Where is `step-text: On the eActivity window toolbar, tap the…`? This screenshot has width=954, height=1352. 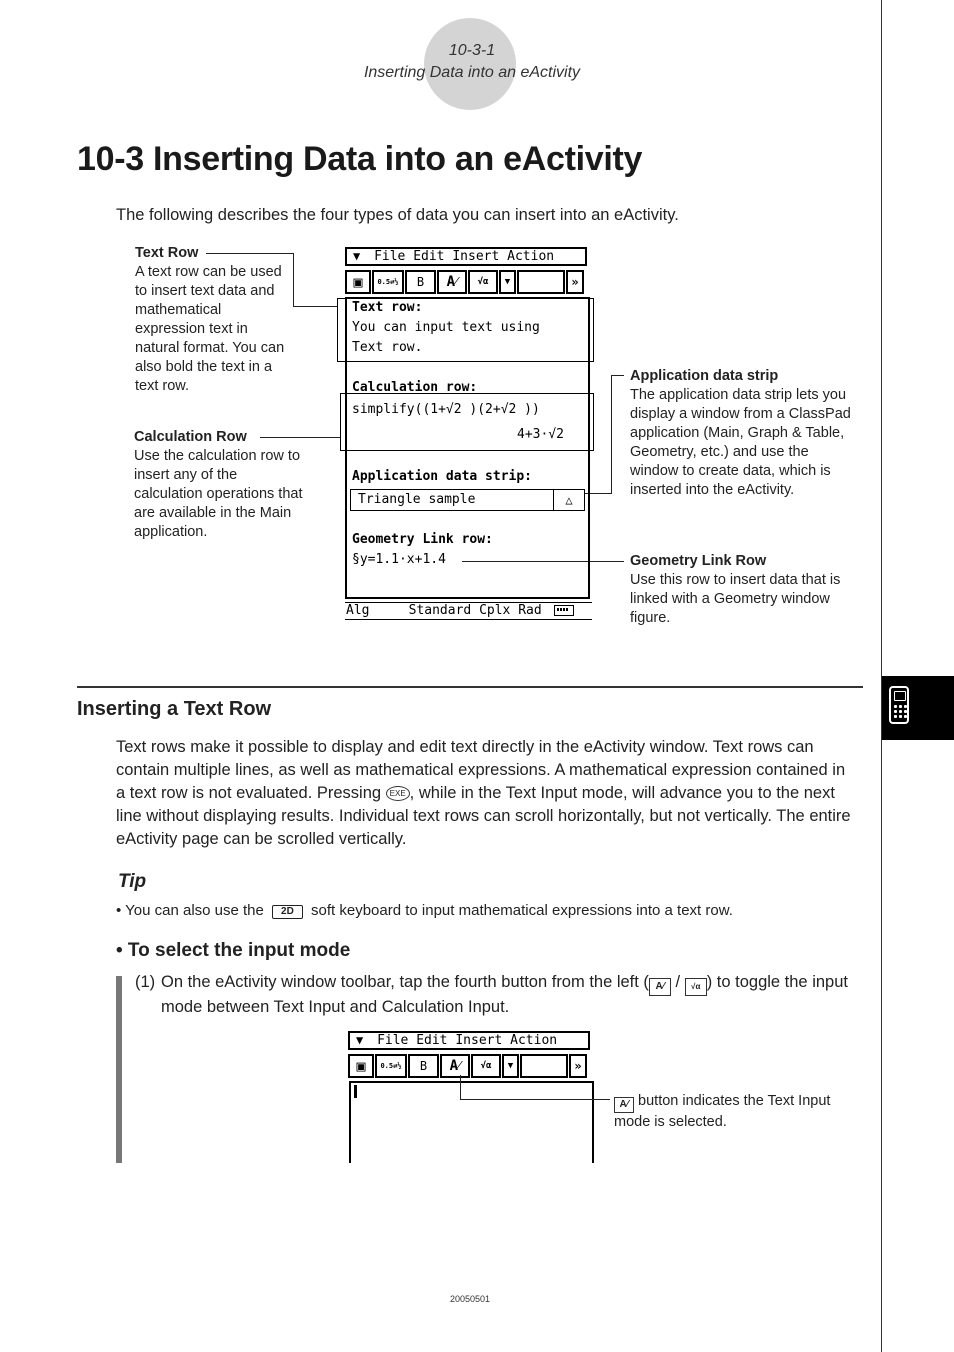
step-text: On the eActivity window toolbar, tap the… is located at coordinates (405, 982).